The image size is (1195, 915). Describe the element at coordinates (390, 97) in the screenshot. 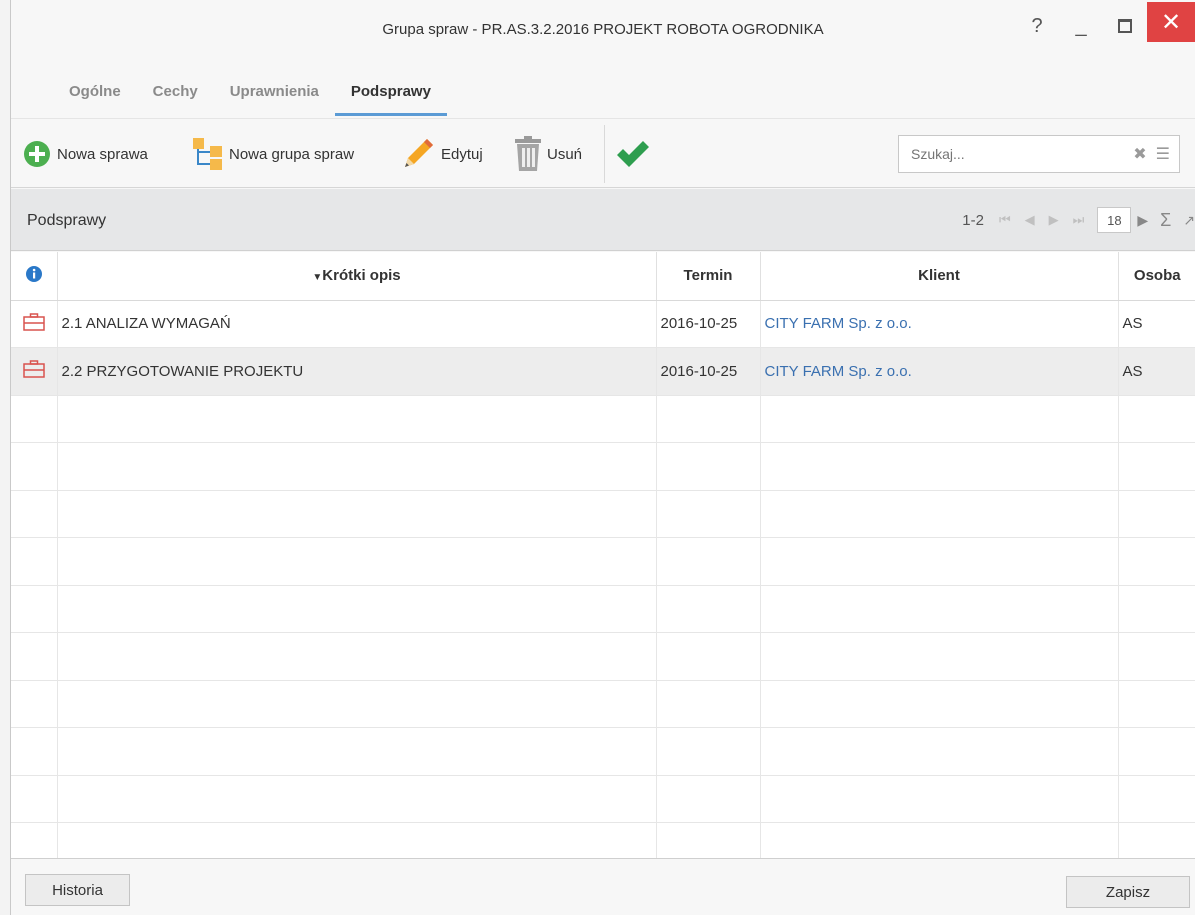

I see `tab-podsprawy: Podsprawy` at that location.